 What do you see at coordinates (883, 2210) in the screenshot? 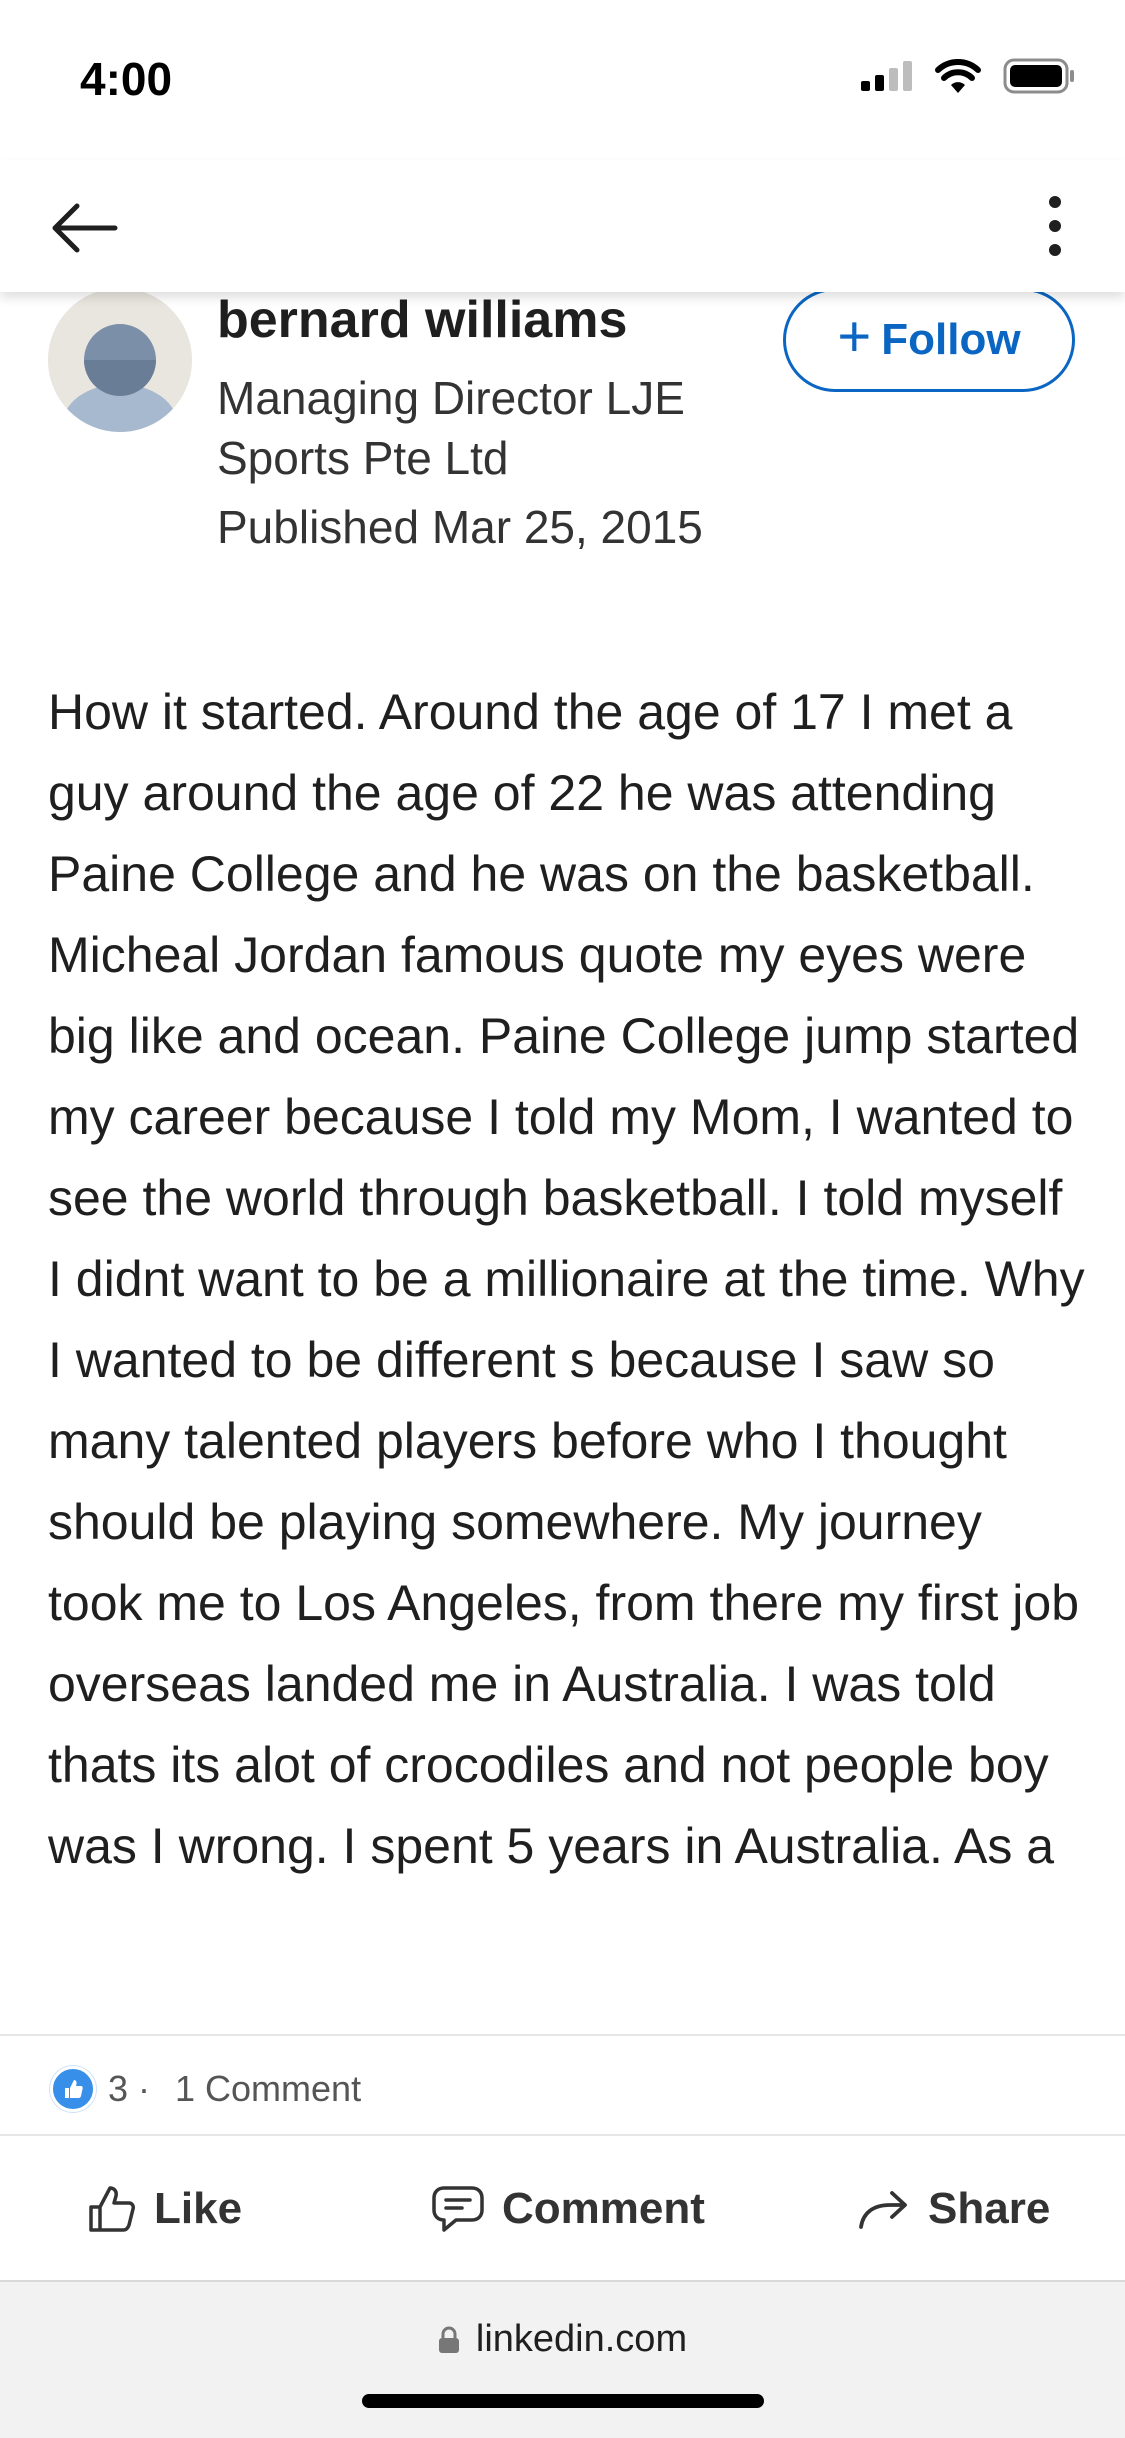
I see `share-icon` at bounding box center [883, 2210].